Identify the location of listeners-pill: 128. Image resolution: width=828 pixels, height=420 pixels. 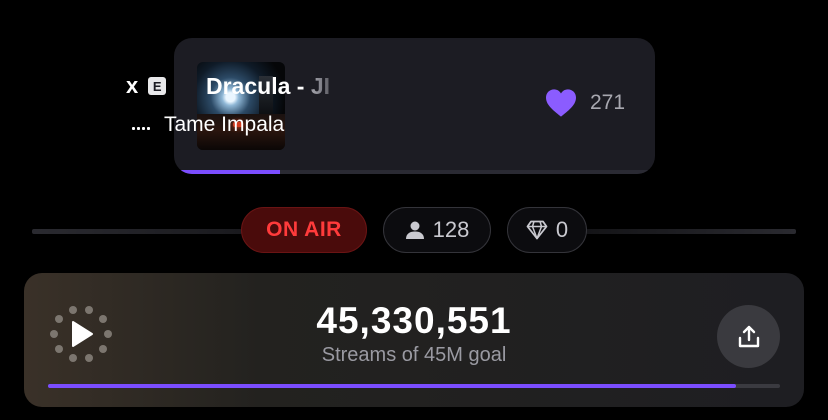
(437, 230).